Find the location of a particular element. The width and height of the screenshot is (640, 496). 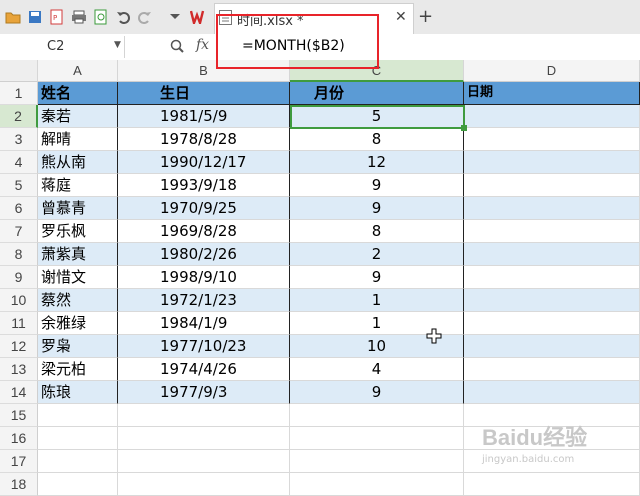

chevron-down-icon is located at coordinates (175, 17).